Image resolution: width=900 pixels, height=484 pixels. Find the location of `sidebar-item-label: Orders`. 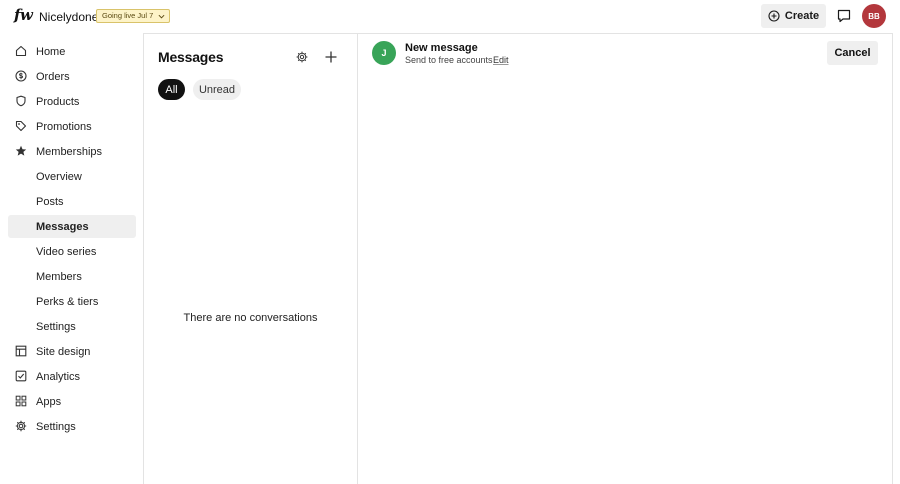

sidebar-item-label: Orders is located at coordinates (53, 76).